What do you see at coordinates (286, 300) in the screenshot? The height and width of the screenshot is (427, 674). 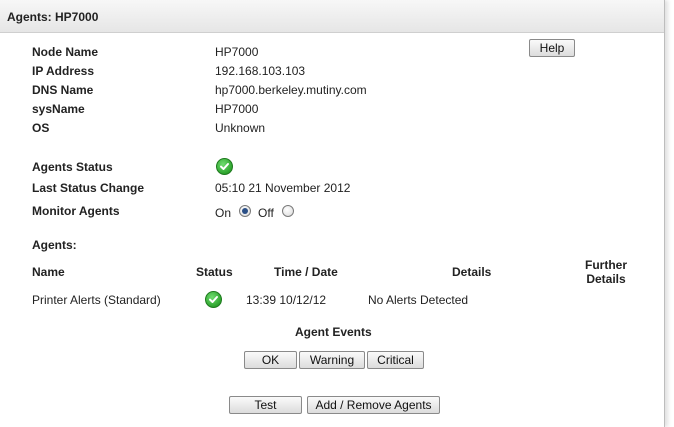 I see `agent-time: 13:39 10/12/12` at bounding box center [286, 300].